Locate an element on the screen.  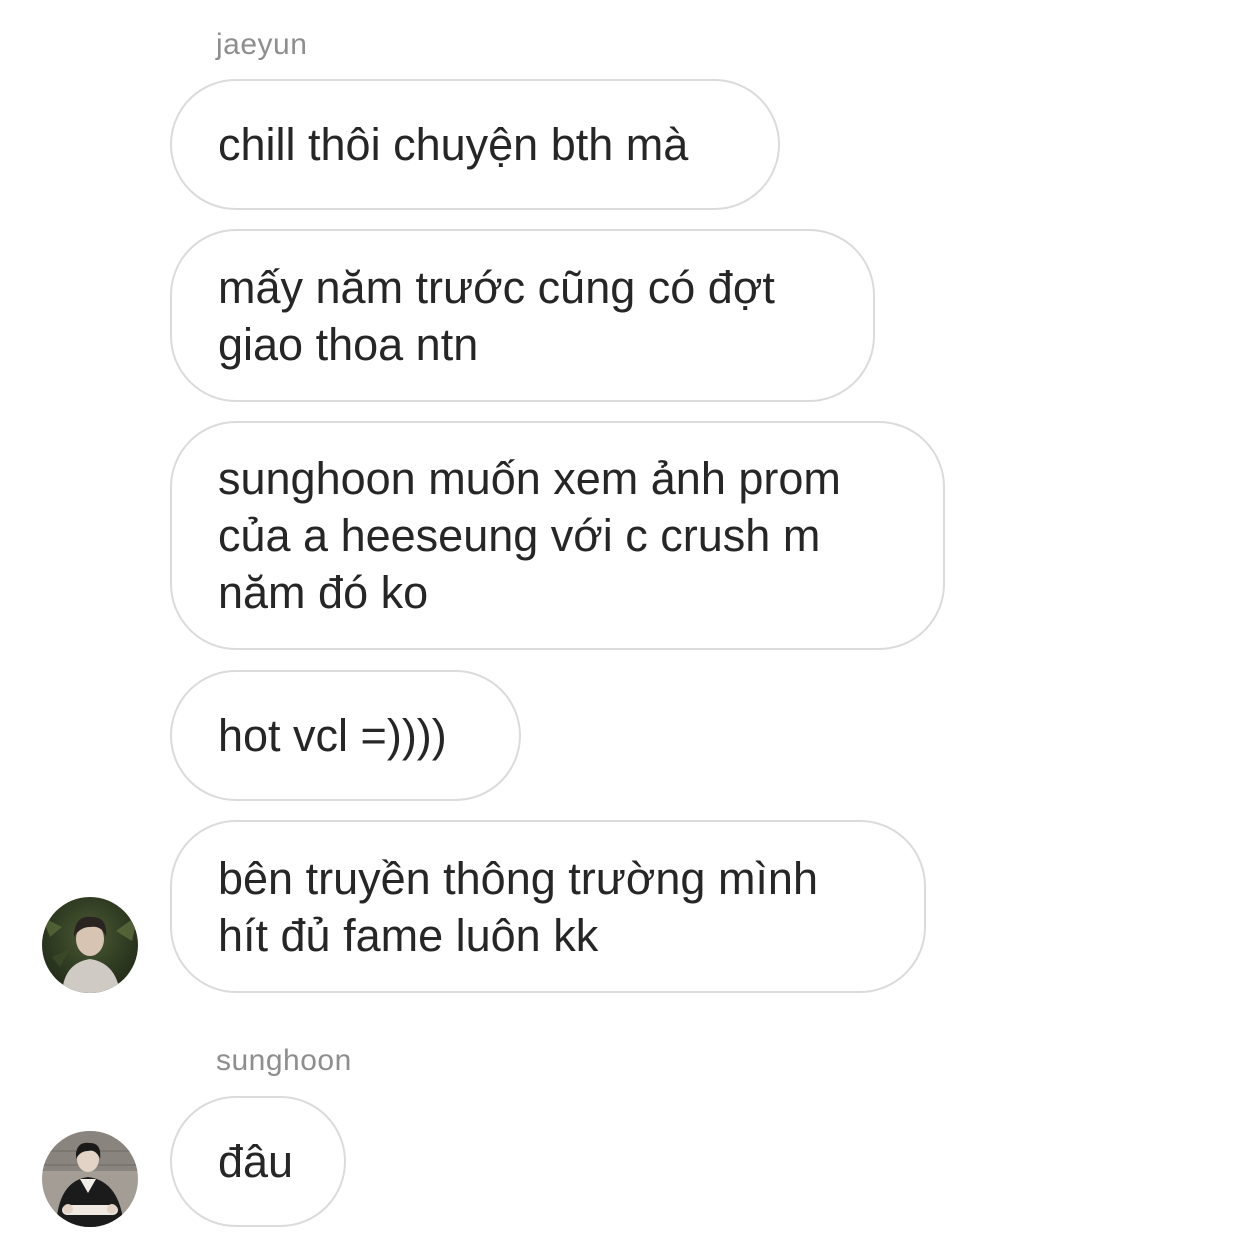
message-bubble: đâu is located at coordinates (258, 1161).